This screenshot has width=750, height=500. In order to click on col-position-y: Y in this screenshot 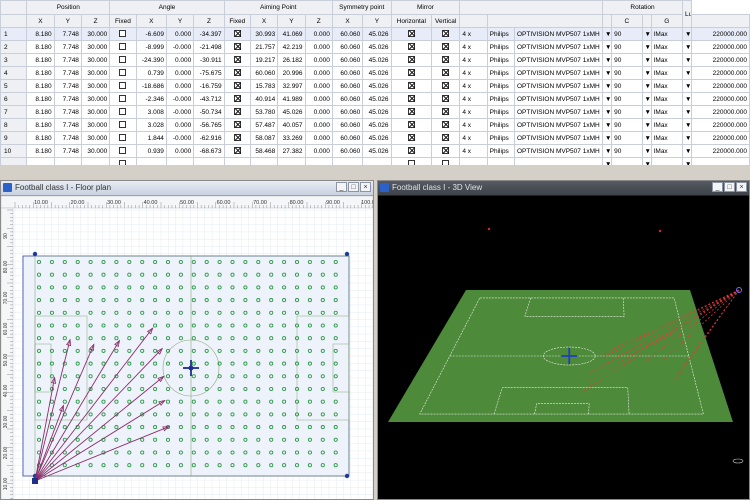, I will do `click(67, 21)`.